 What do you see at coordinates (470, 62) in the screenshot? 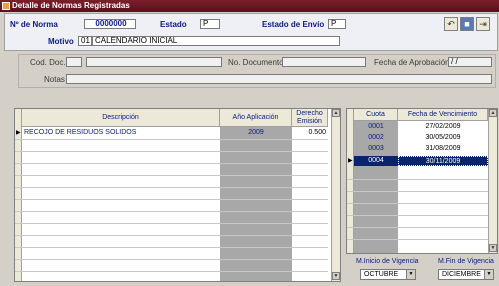
I see `fecha-aprob-field: / /` at bounding box center [470, 62].